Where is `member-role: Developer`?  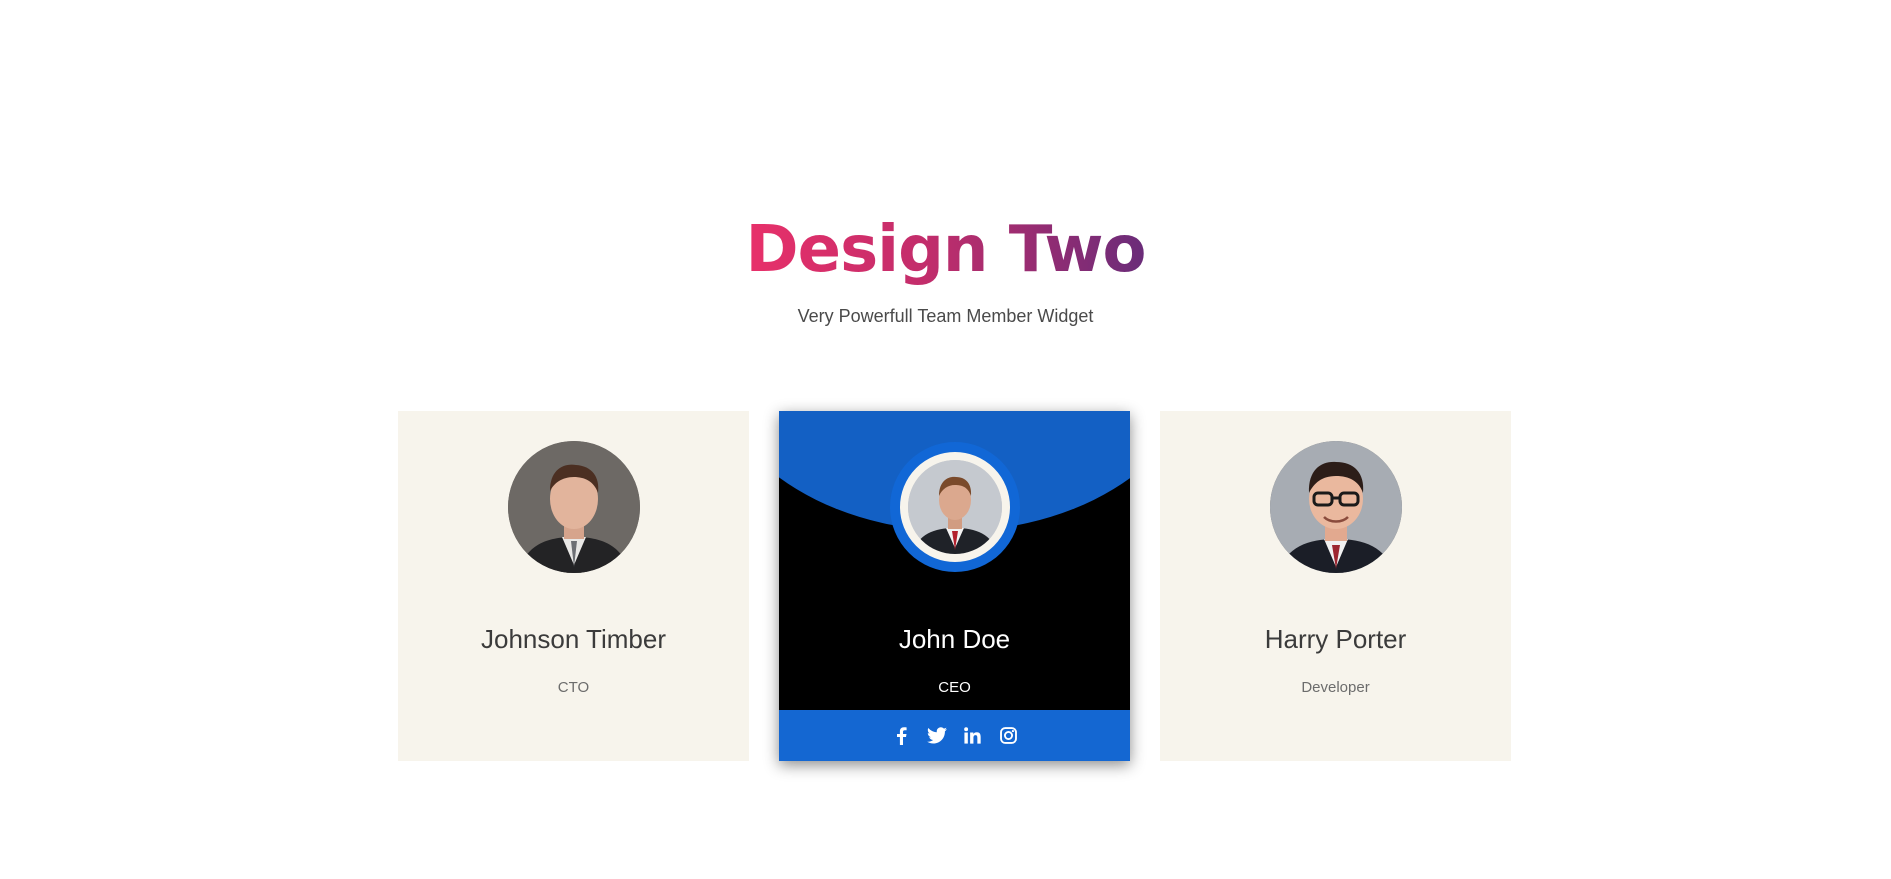 member-role: Developer is located at coordinates (1335, 687).